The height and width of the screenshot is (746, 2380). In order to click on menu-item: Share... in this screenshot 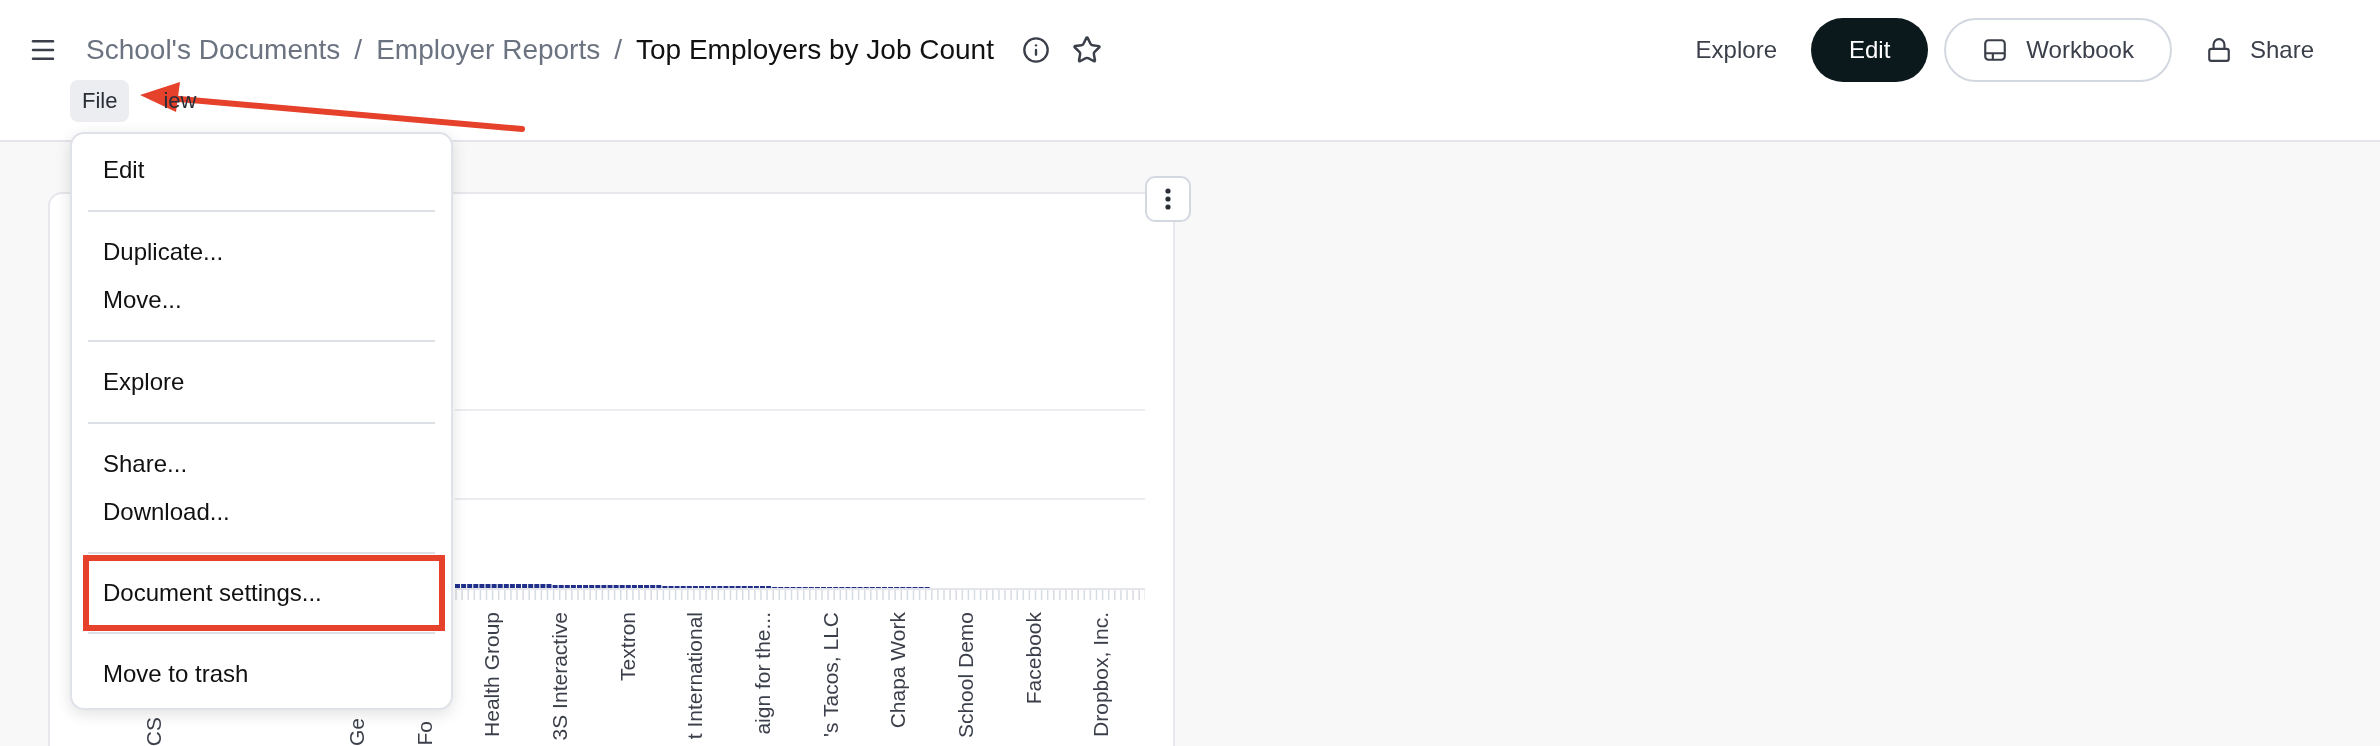, I will do `click(261, 464)`.